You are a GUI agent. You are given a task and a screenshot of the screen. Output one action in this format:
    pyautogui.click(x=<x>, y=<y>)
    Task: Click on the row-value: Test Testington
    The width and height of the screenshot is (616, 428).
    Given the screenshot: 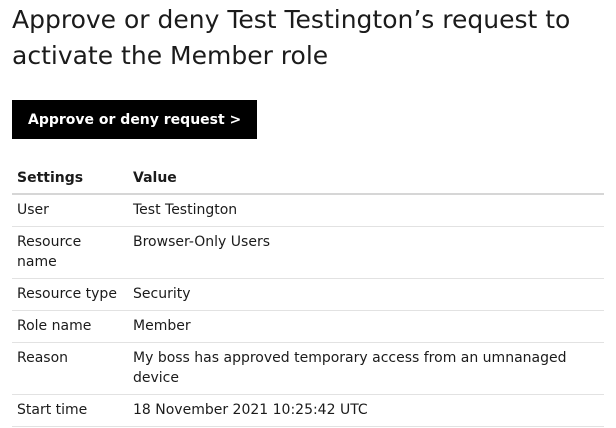 What is the action you would take?
    pyautogui.click(x=366, y=210)
    